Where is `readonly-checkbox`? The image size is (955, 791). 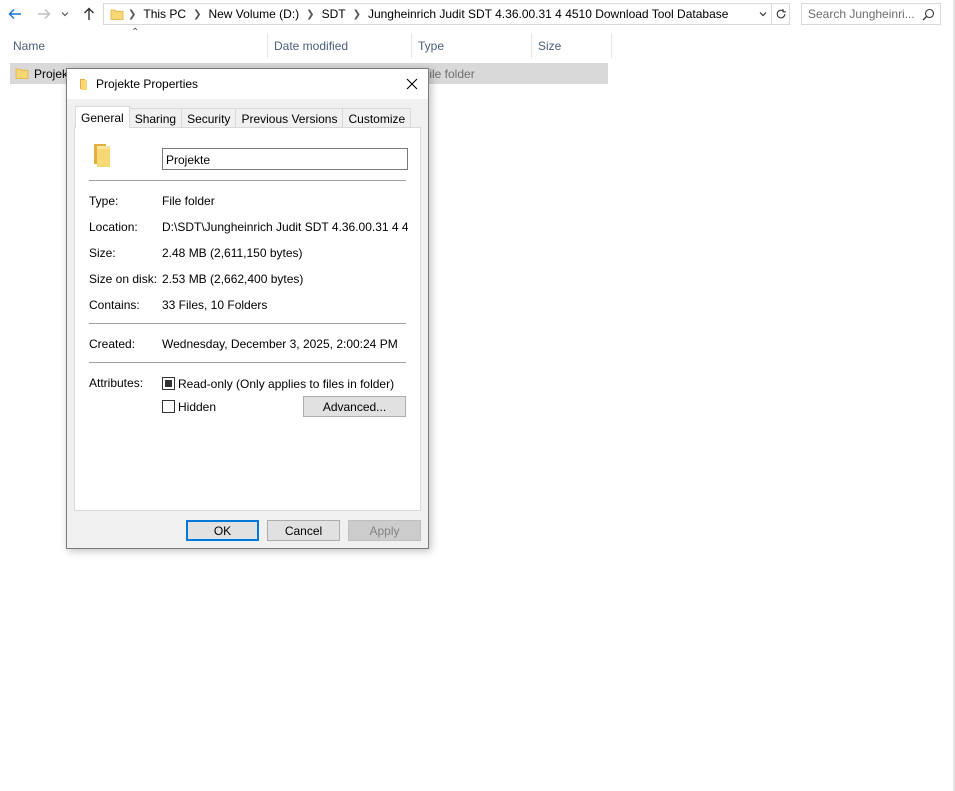 readonly-checkbox is located at coordinates (168, 383).